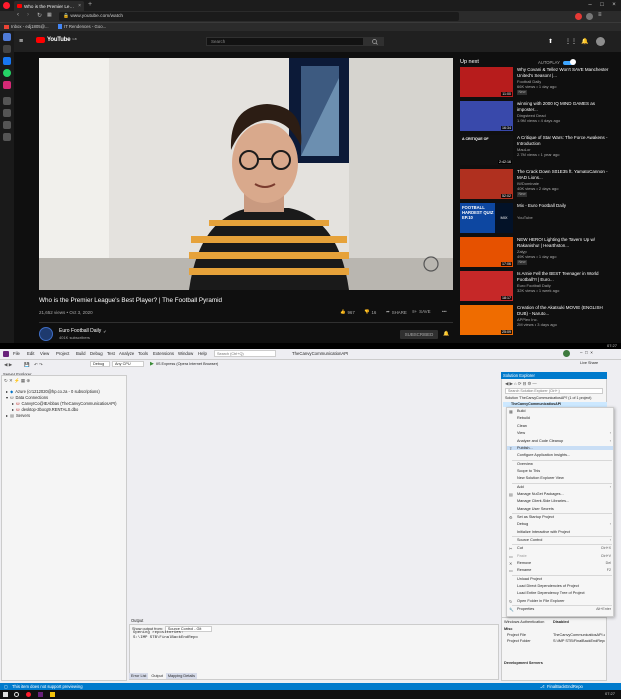 The image size is (621, 699). What do you see at coordinates (396, 312) in the screenshot?
I see `share-button: ➦ SHARE` at bounding box center [396, 312].